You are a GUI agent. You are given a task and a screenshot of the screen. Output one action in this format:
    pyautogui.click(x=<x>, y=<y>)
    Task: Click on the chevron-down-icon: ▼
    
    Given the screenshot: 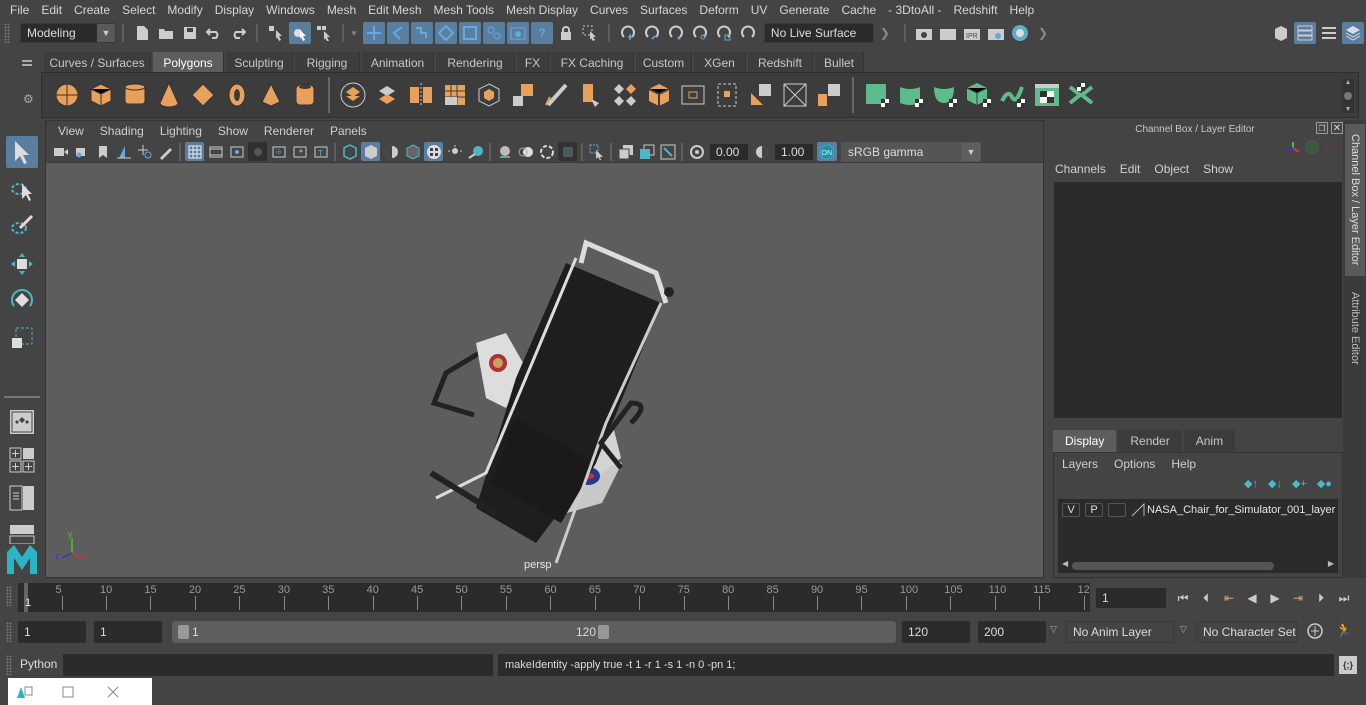 What is the action you would take?
    pyautogui.click(x=354, y=33)
    